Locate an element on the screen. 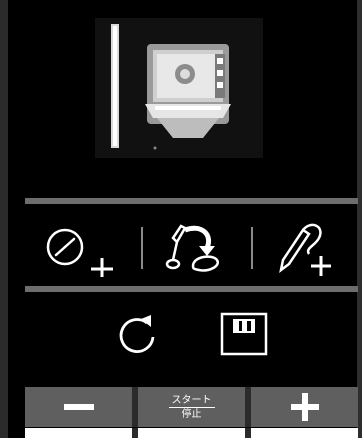 This screenshot has width=362, height=438. minus-button is located at coordinates (78, 407).